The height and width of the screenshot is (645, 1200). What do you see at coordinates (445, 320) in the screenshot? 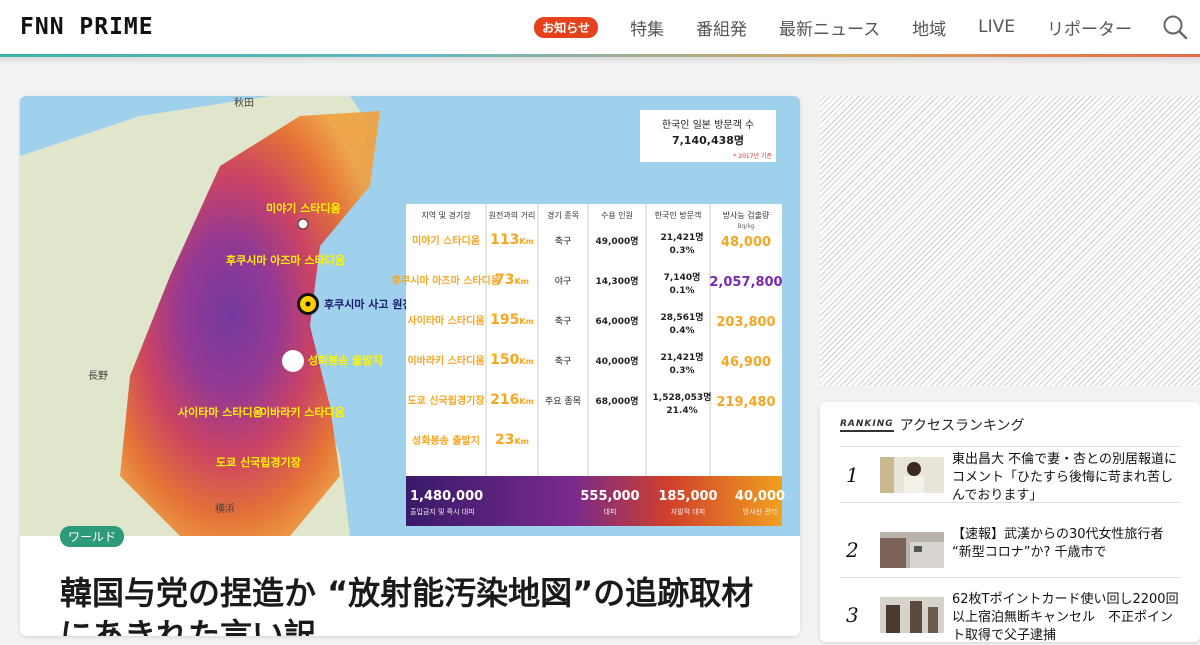
I see `table-venue: 사이타마 스타디움` at bounding box center [445, 320].